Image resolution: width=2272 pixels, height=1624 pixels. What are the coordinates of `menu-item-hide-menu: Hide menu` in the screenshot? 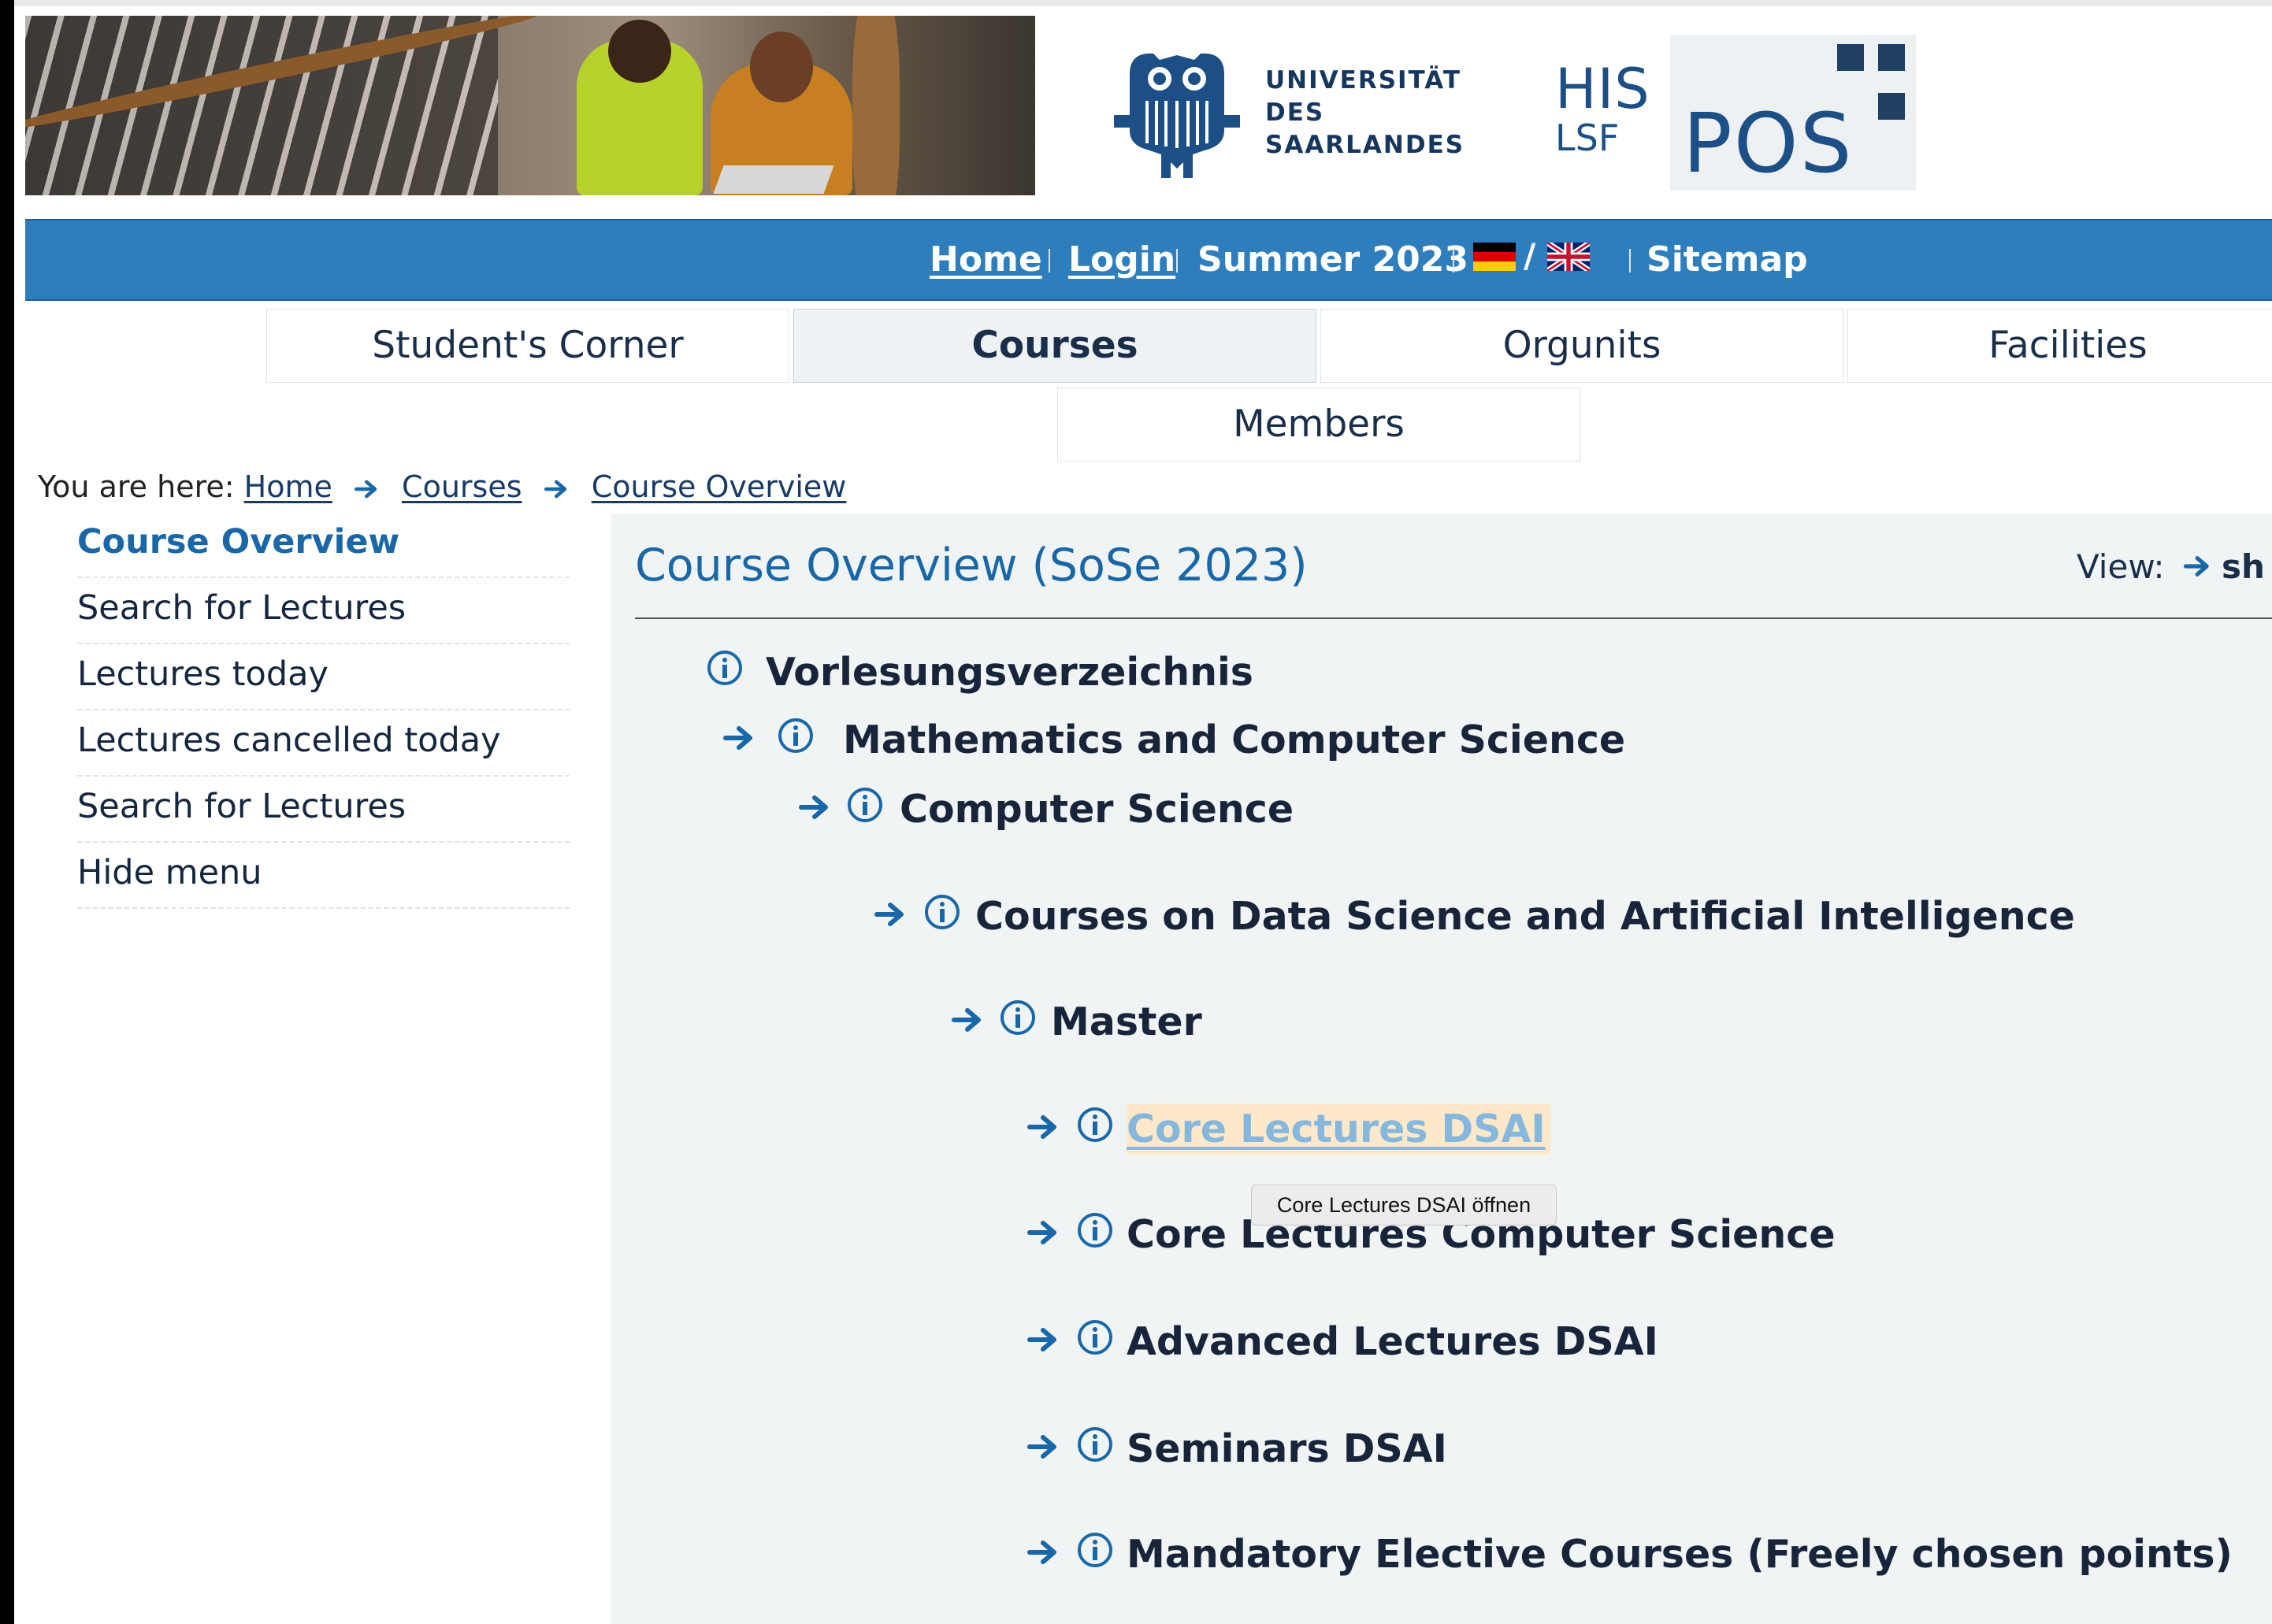 It's located at (323, 876).